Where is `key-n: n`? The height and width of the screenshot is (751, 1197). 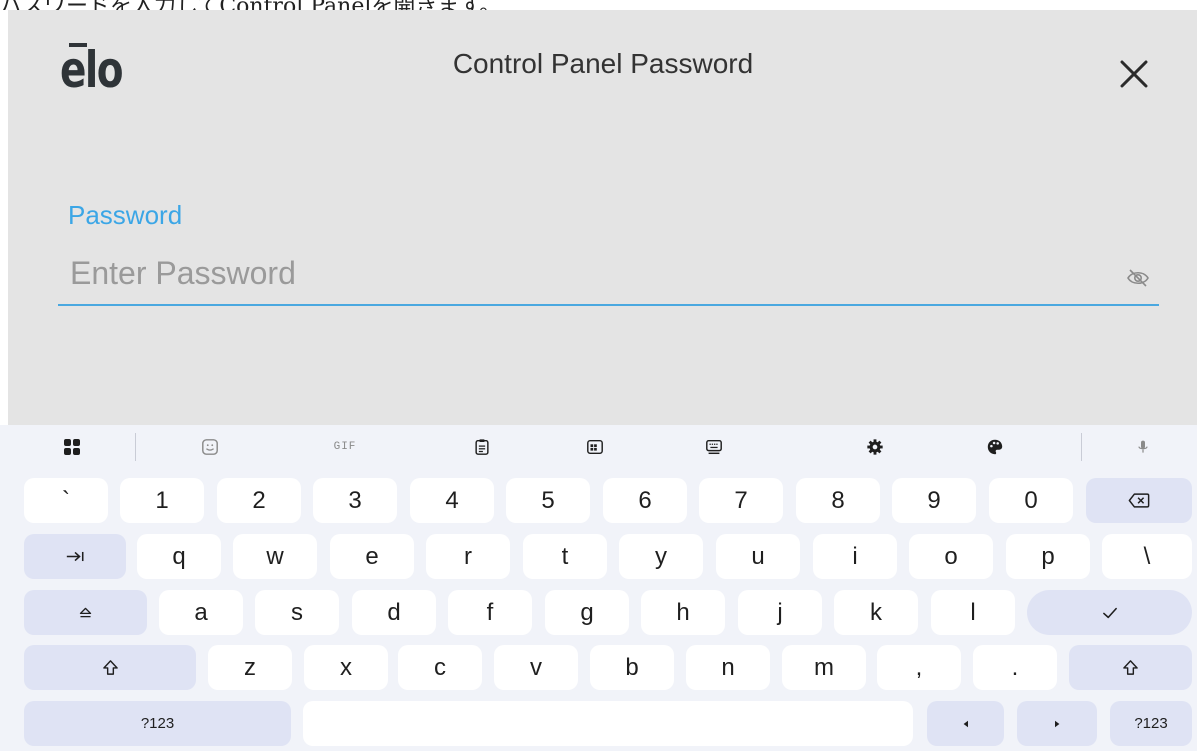 key-n: n is located at coordinates (728, 667).